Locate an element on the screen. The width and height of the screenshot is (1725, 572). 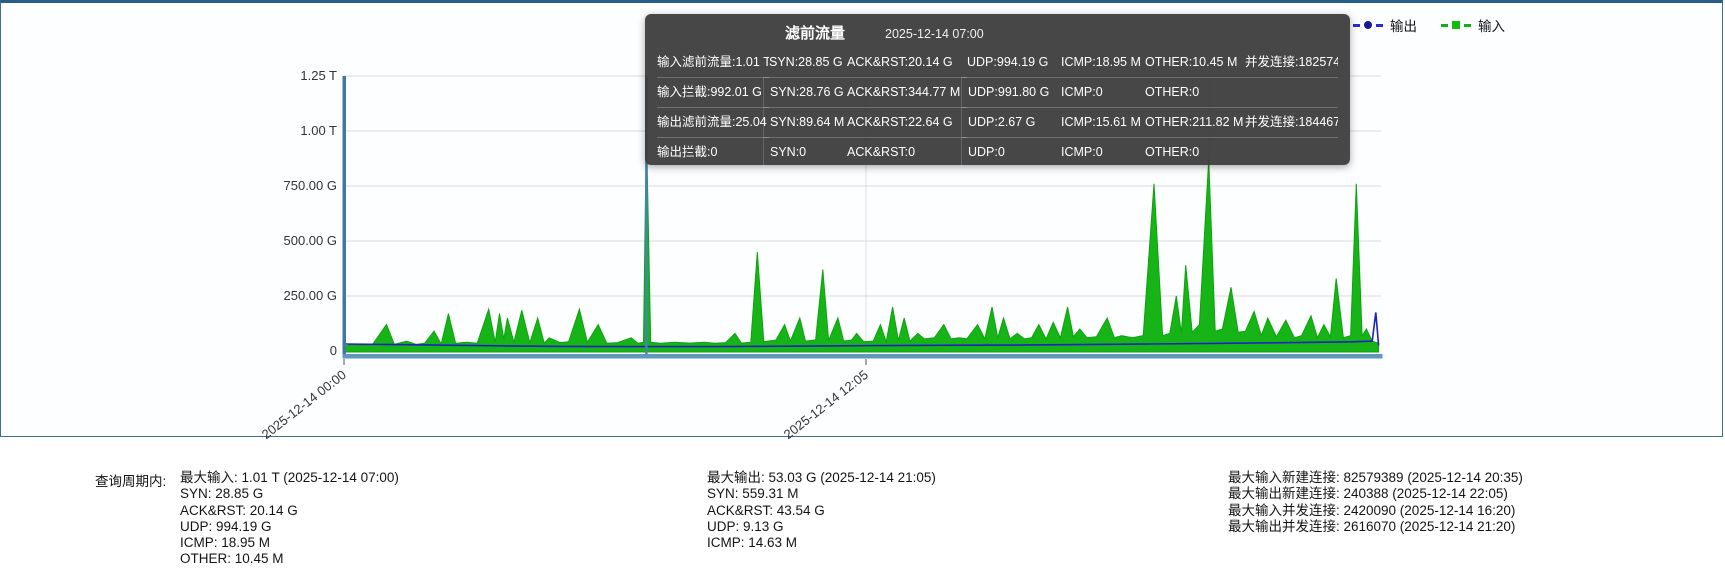
summary-line: 最大输入并发连接: 2420090 (2025-12-14 16:20) is located at coordinates (1372, 510).